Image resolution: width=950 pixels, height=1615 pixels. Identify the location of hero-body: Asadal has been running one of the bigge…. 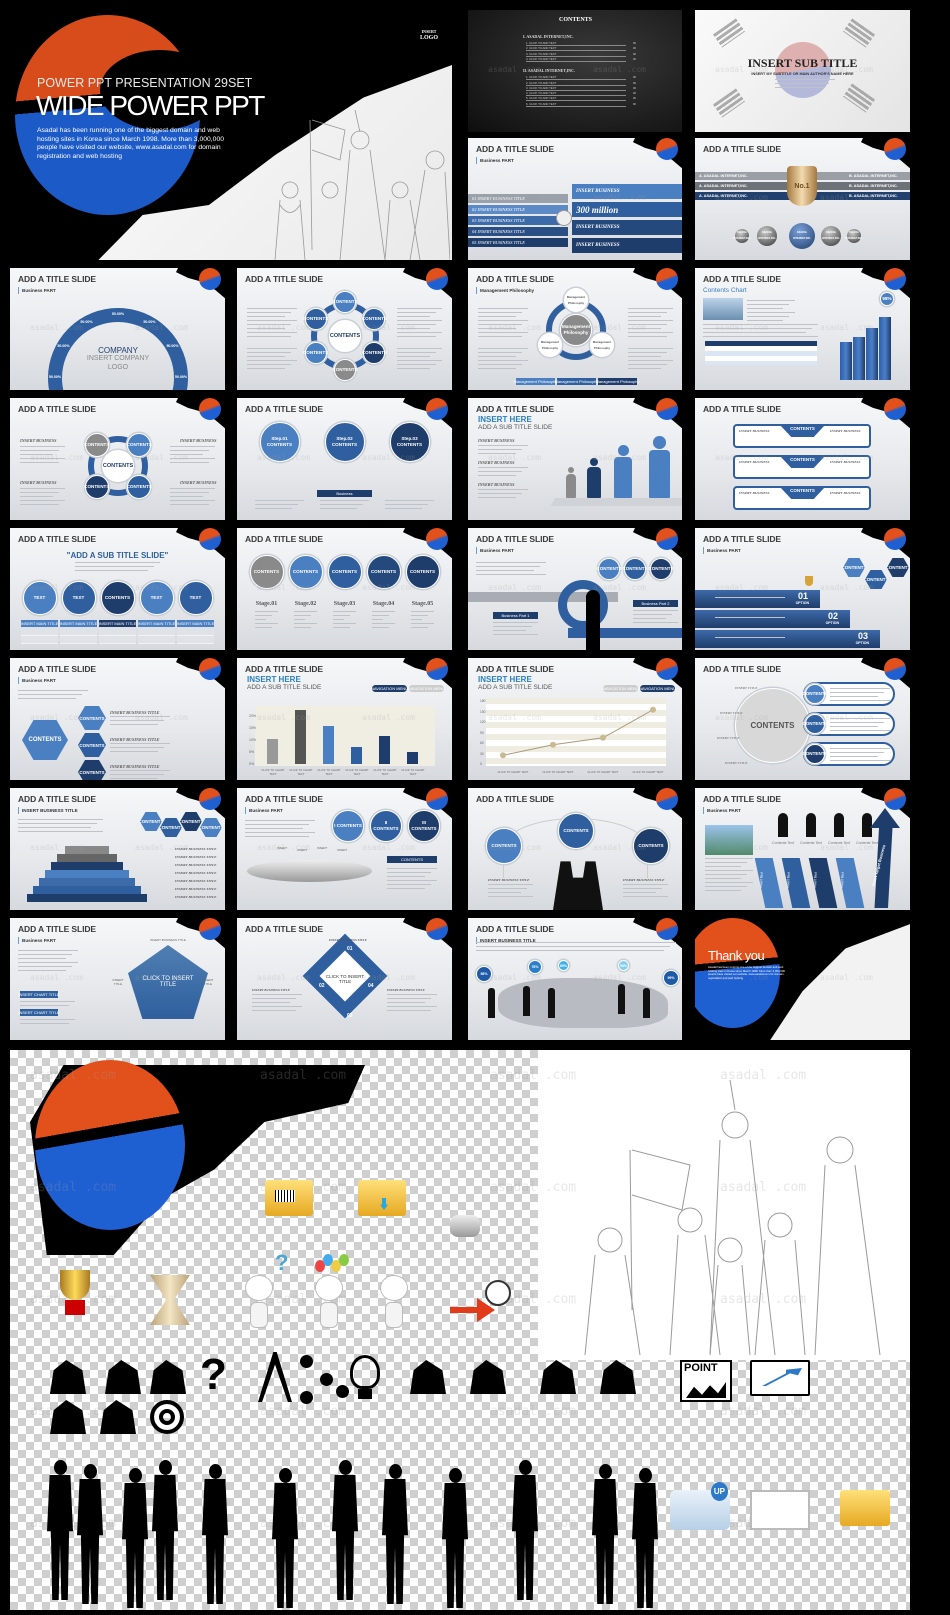
(131, 143).